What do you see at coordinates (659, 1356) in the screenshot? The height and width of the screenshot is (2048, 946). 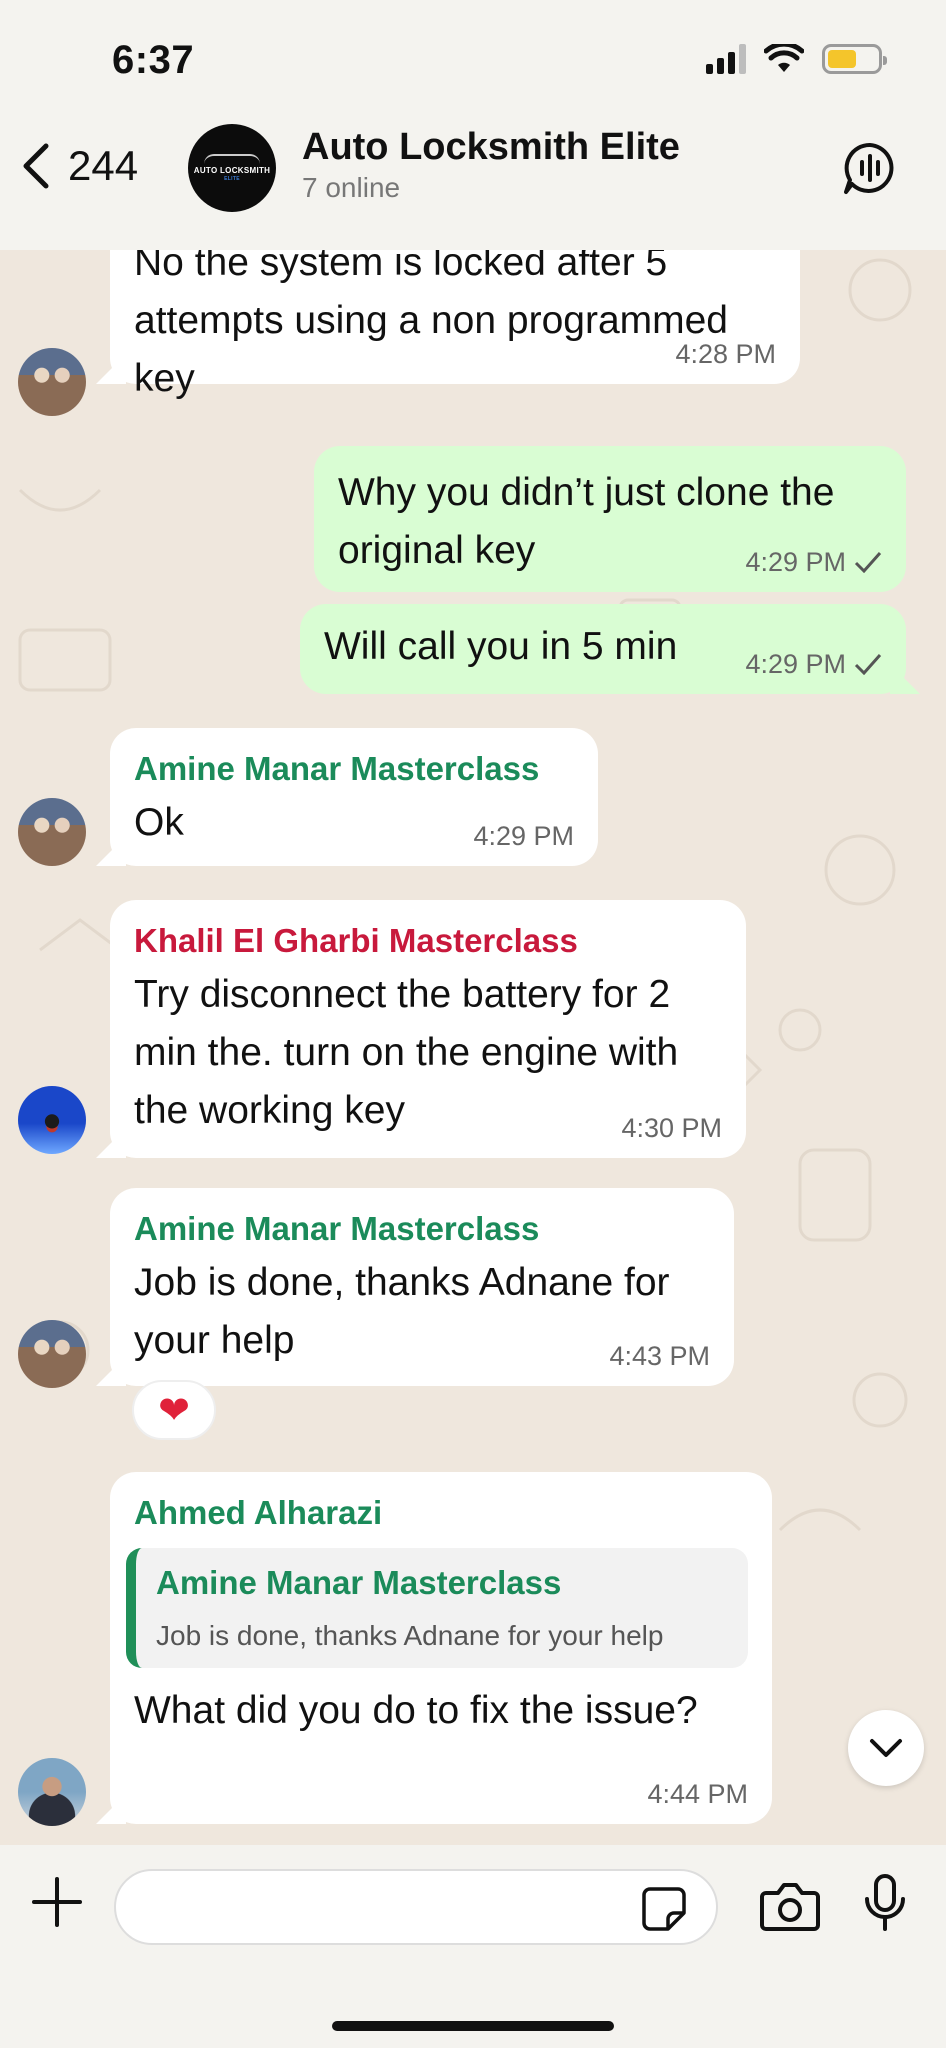 I see `message-time: 4:43 PM` at bounding box center [659, 1356].